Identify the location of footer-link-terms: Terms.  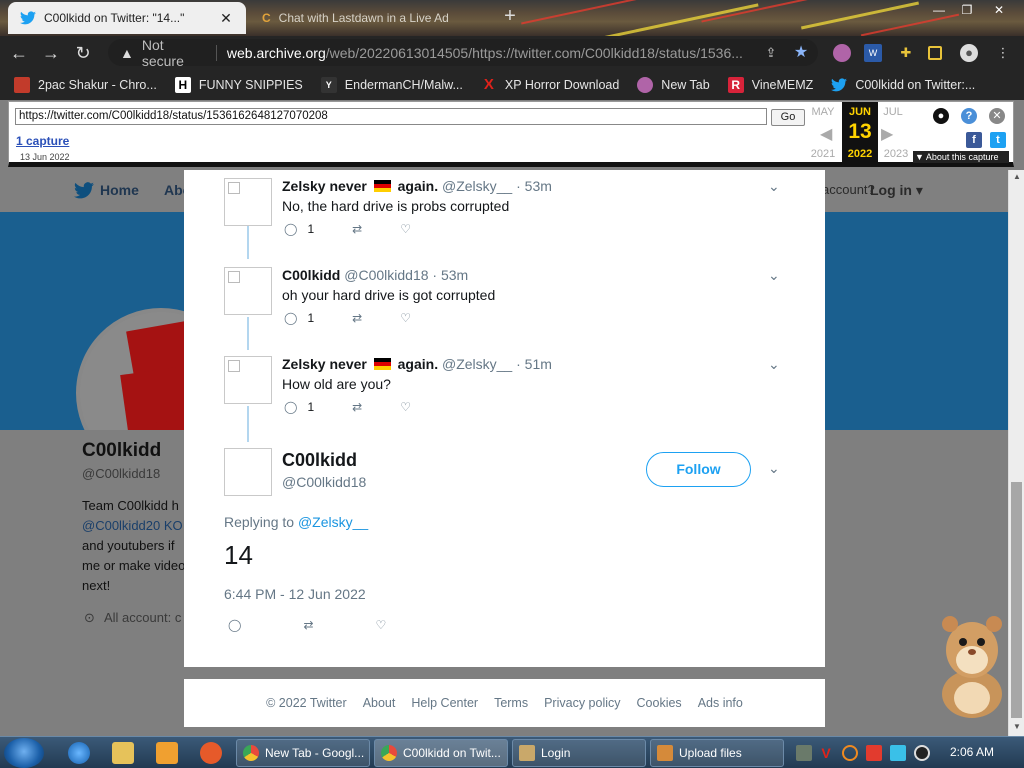
(511, 703).